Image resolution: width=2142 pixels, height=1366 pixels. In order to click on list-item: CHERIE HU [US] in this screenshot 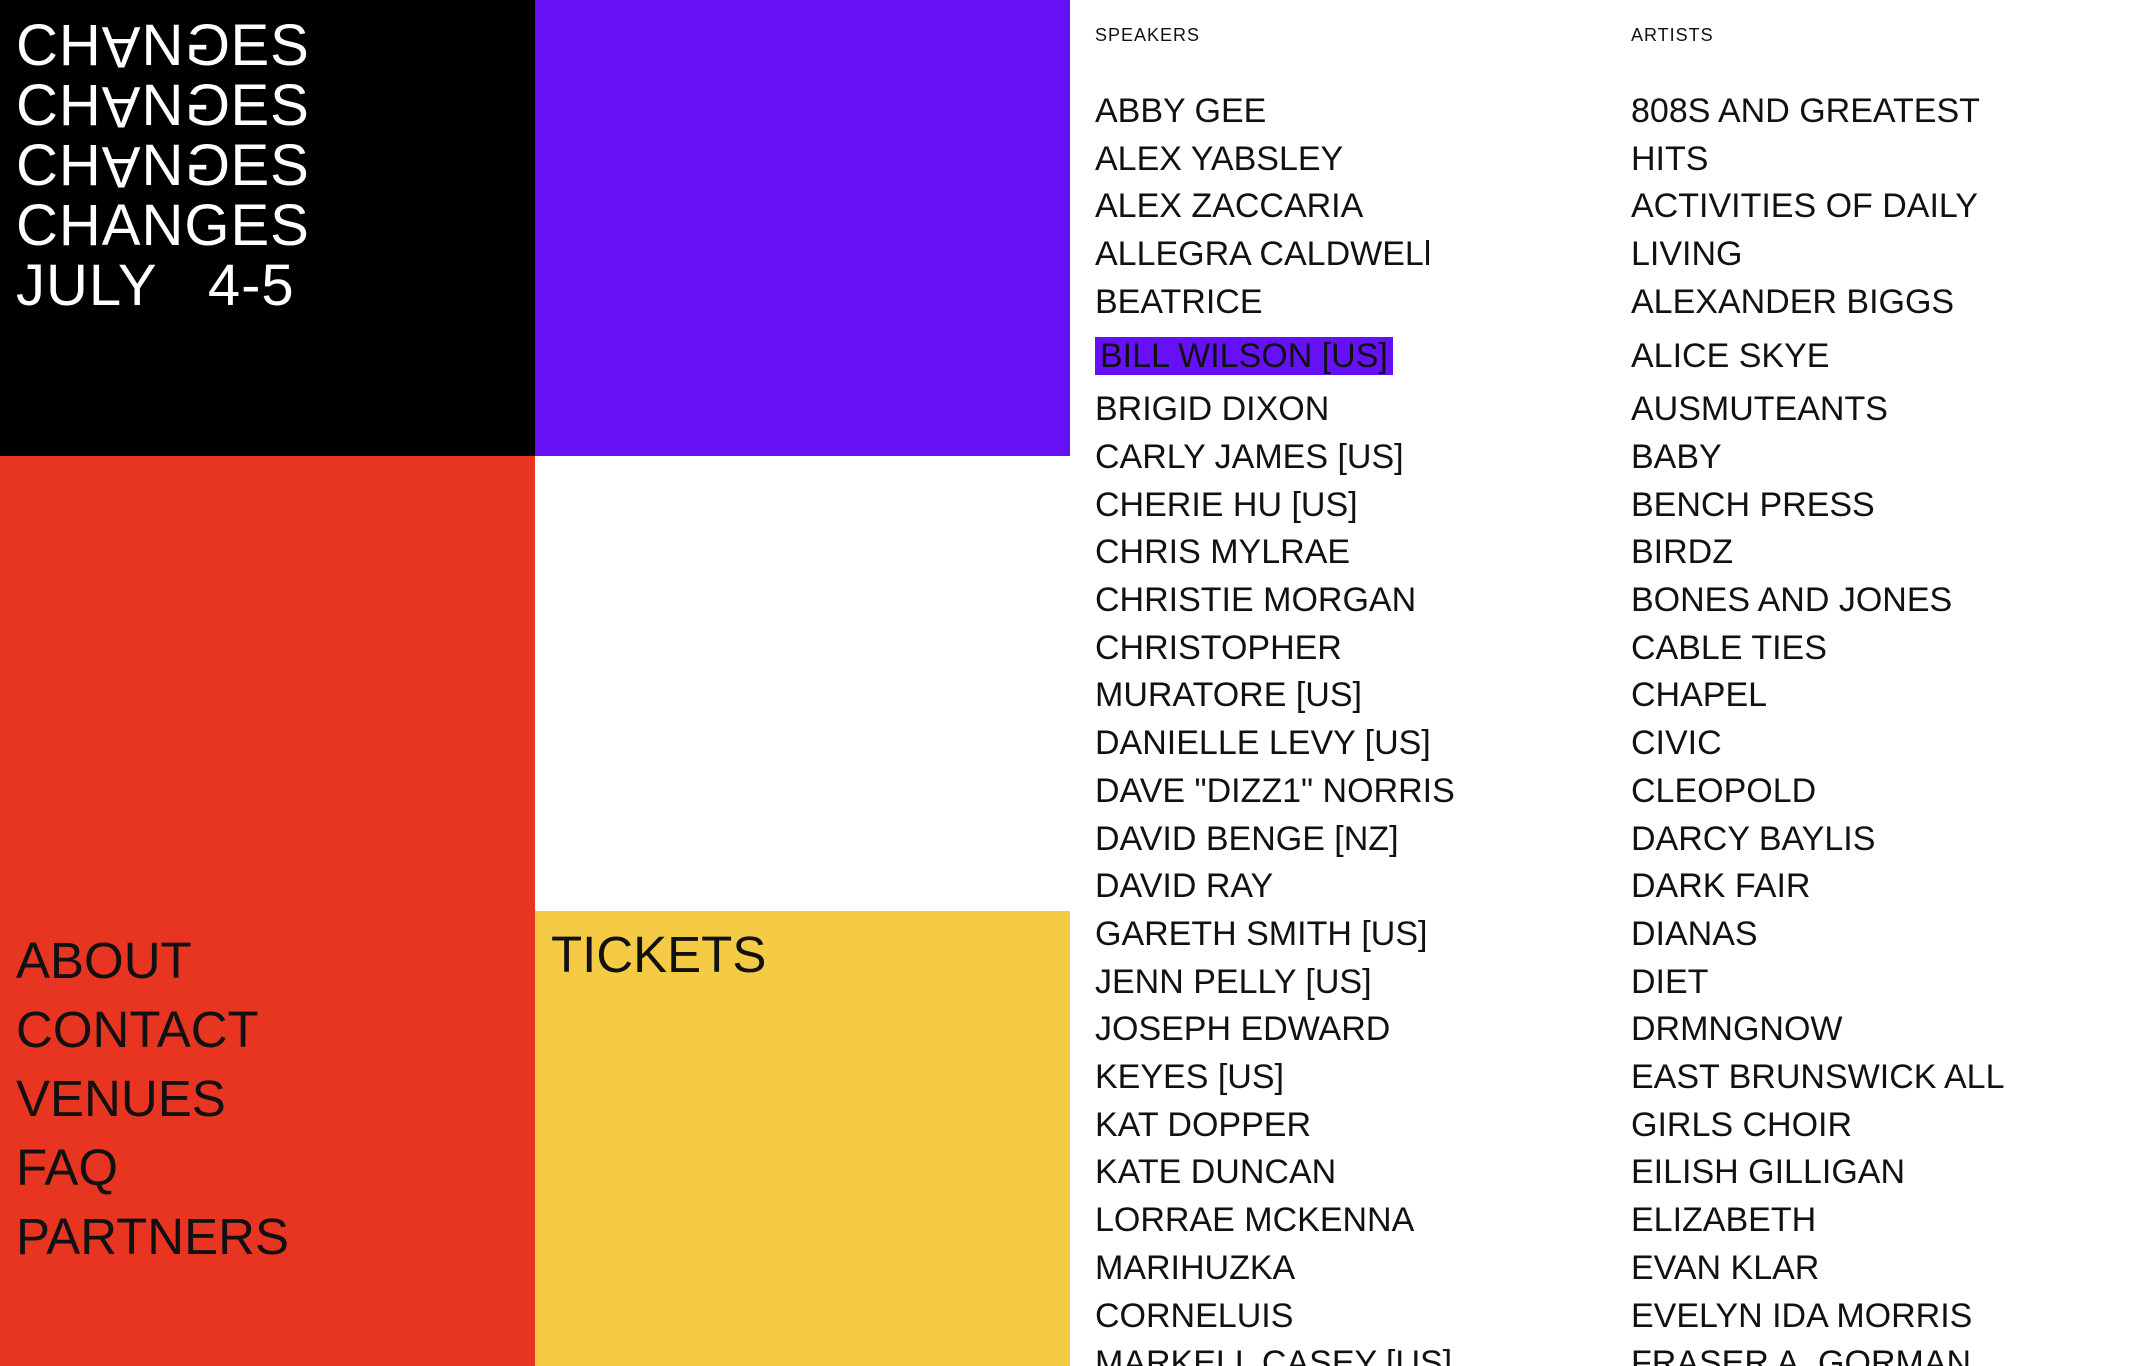, I will do `click(1355, 506)`.